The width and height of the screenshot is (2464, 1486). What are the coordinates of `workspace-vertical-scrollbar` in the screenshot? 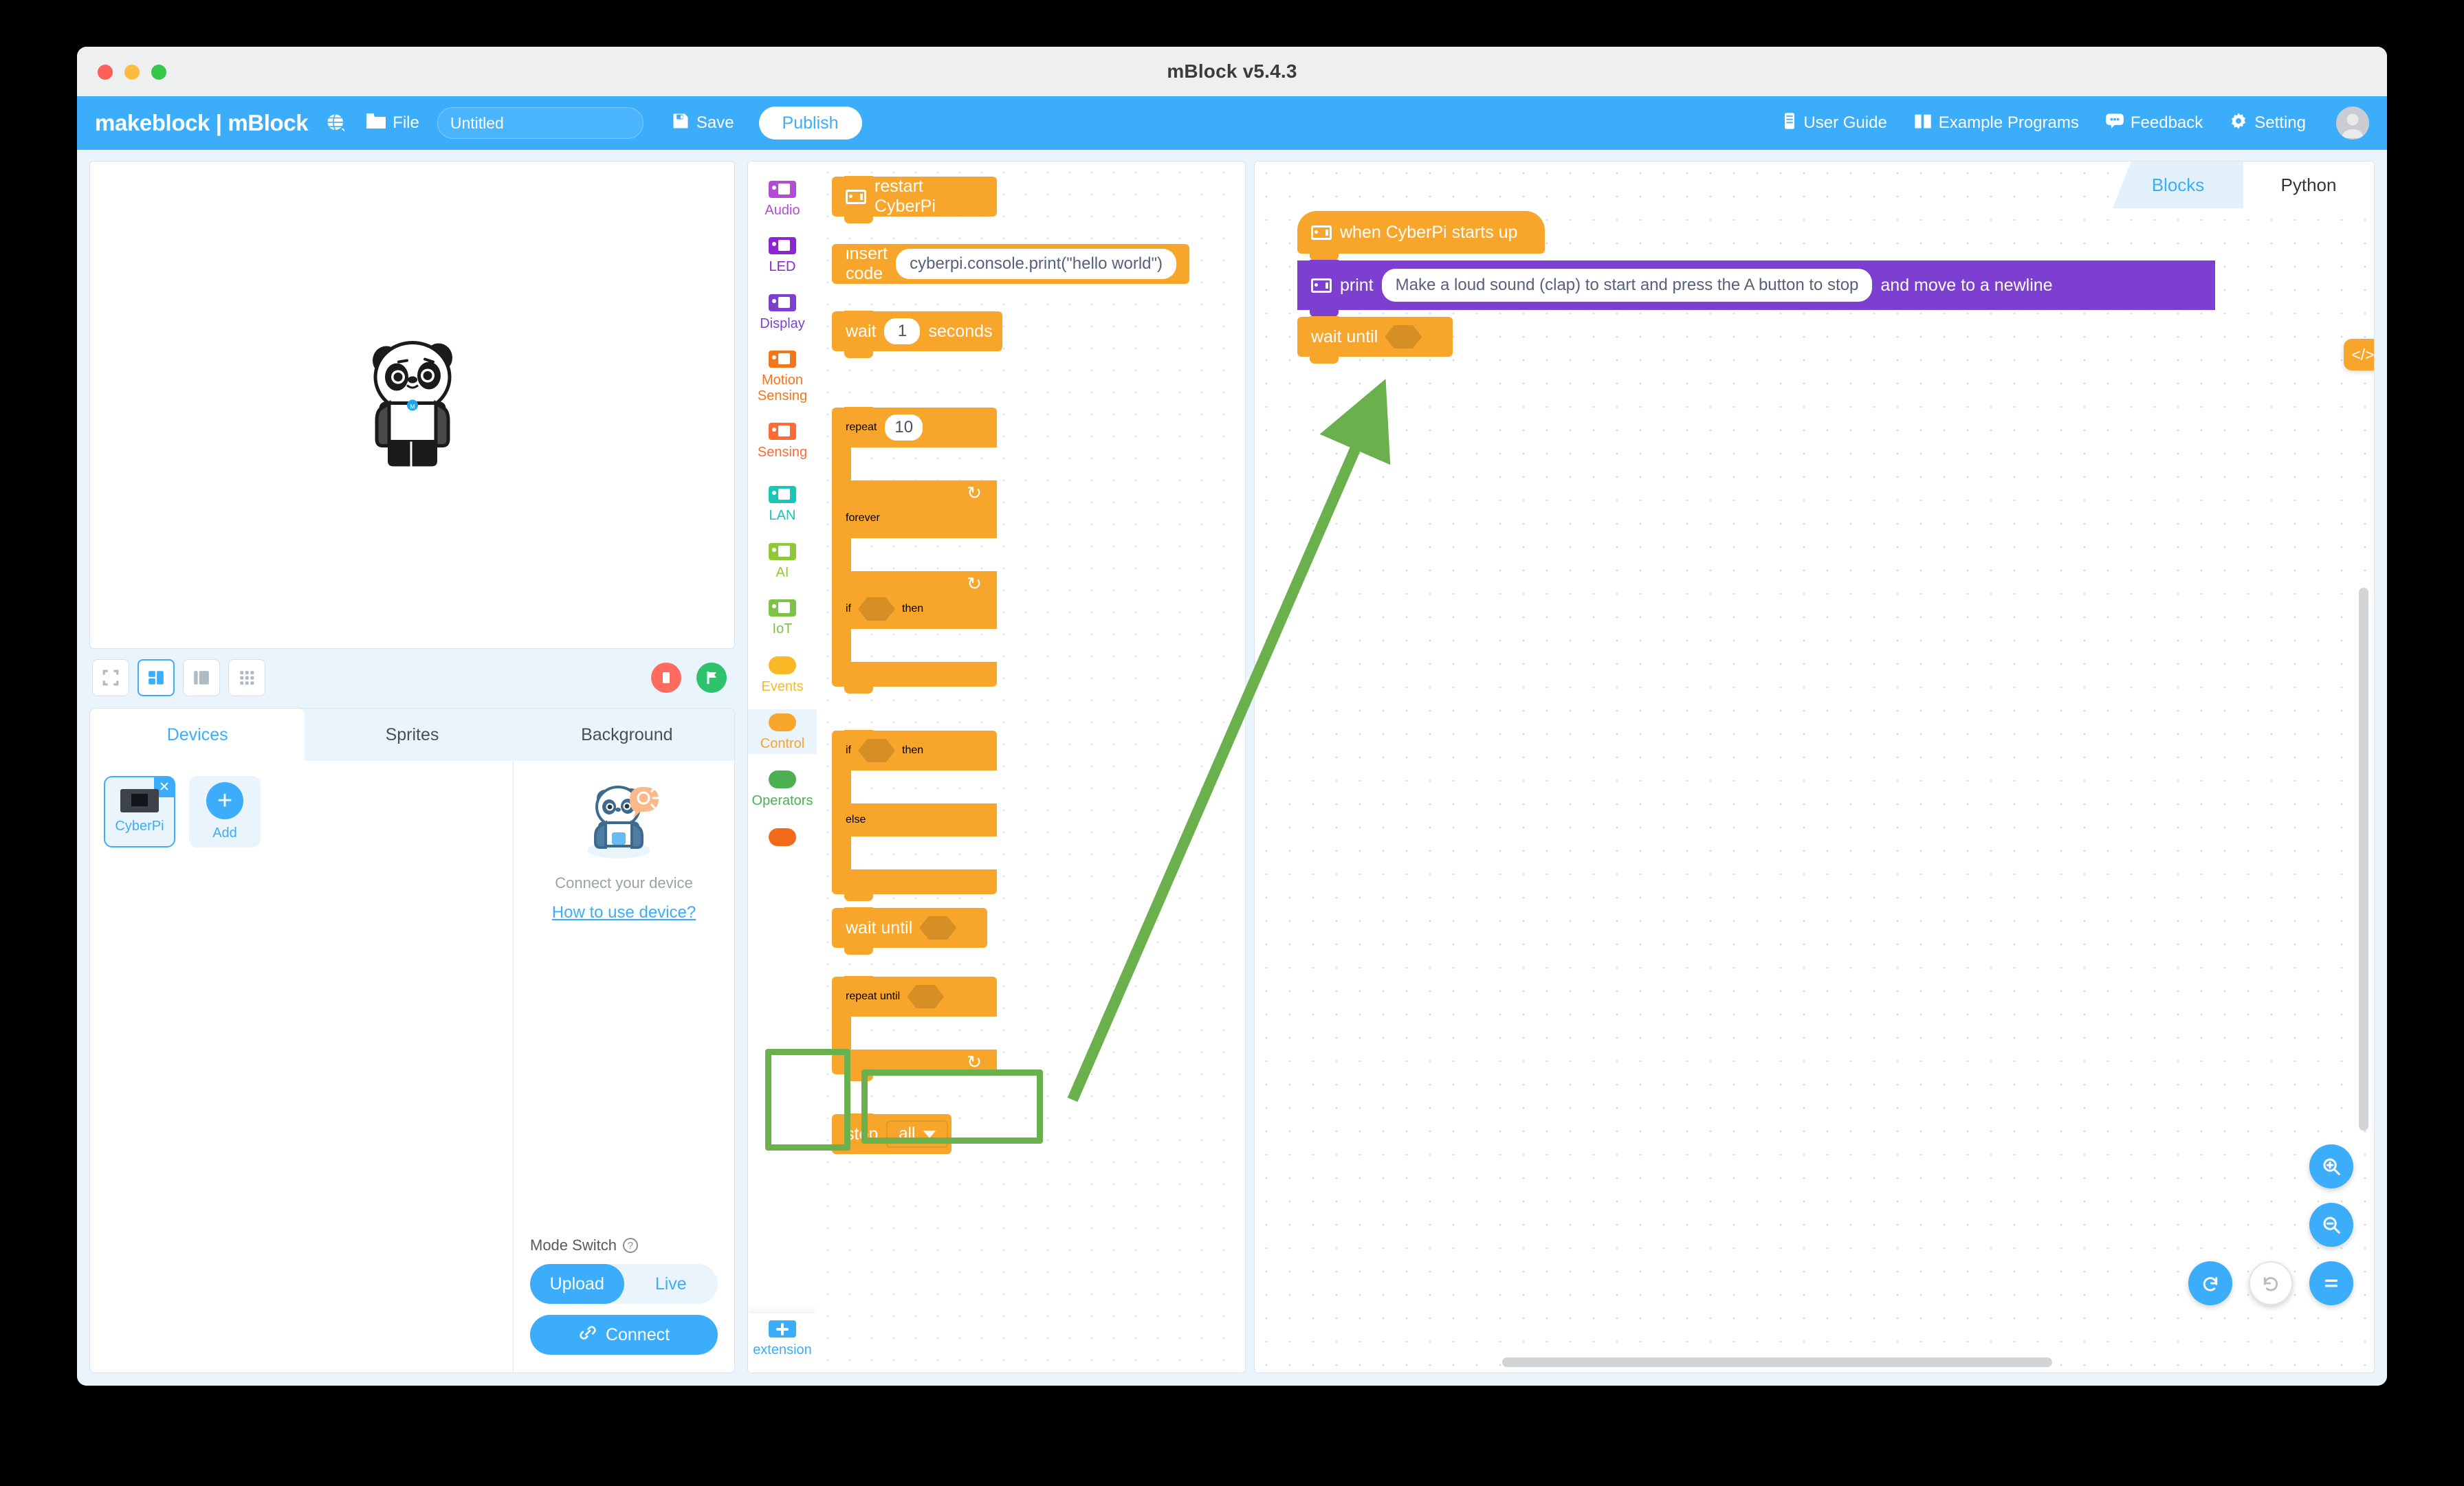 It's located at (2363, 860).